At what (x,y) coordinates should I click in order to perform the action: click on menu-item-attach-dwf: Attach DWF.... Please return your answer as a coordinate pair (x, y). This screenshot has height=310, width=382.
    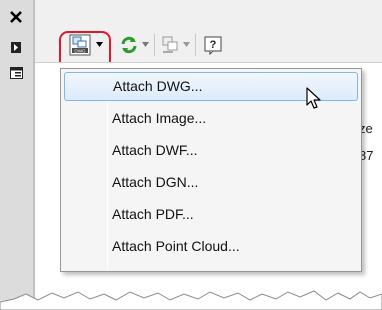
    Looking at the image, I should click on (211, 150).